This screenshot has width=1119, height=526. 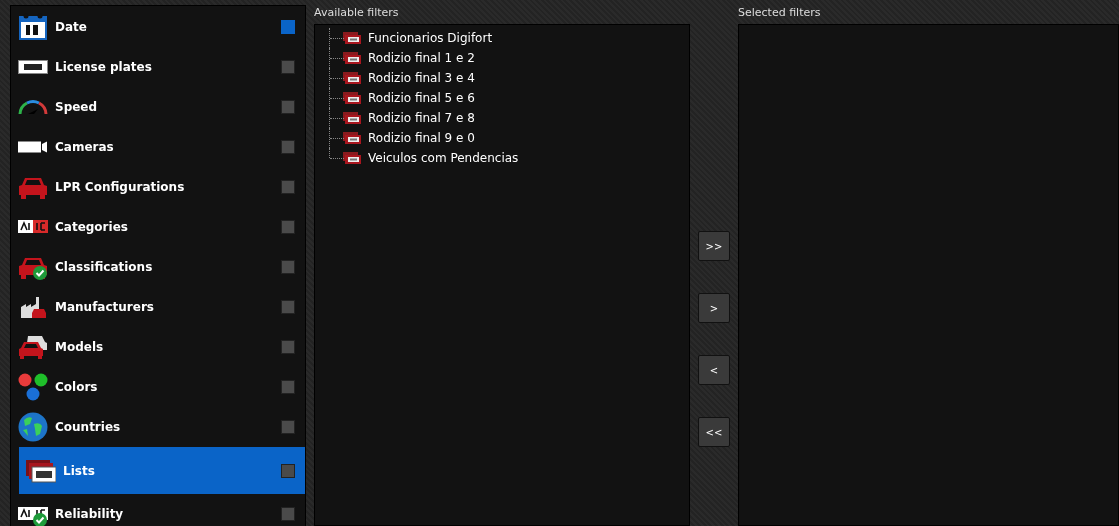 What do you see at coordinates (158, 147) in the screenshot?
I see `filter-type-item: Cameras` at bounding box center [158, 147].